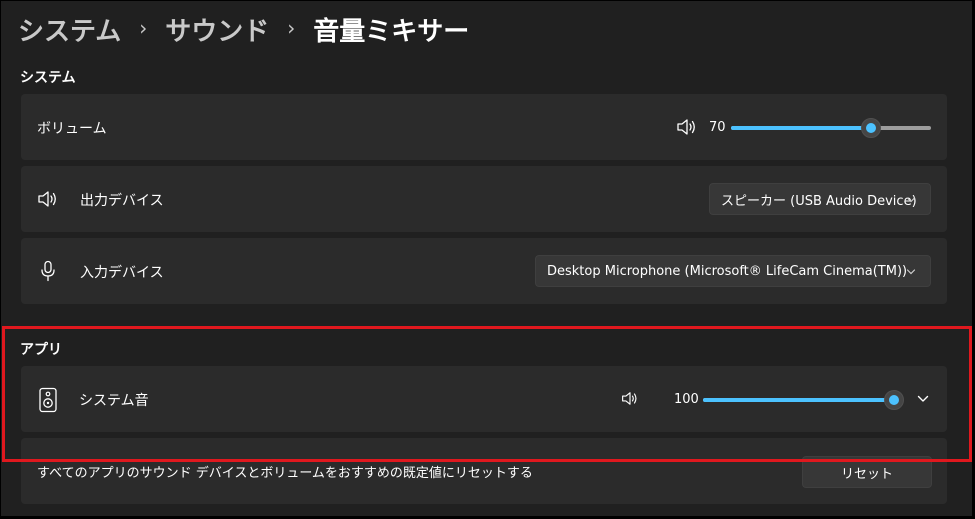 The height and width of the screenshot is (519, 975). I want to click on system-section-heading: システム, so click(48, 78).